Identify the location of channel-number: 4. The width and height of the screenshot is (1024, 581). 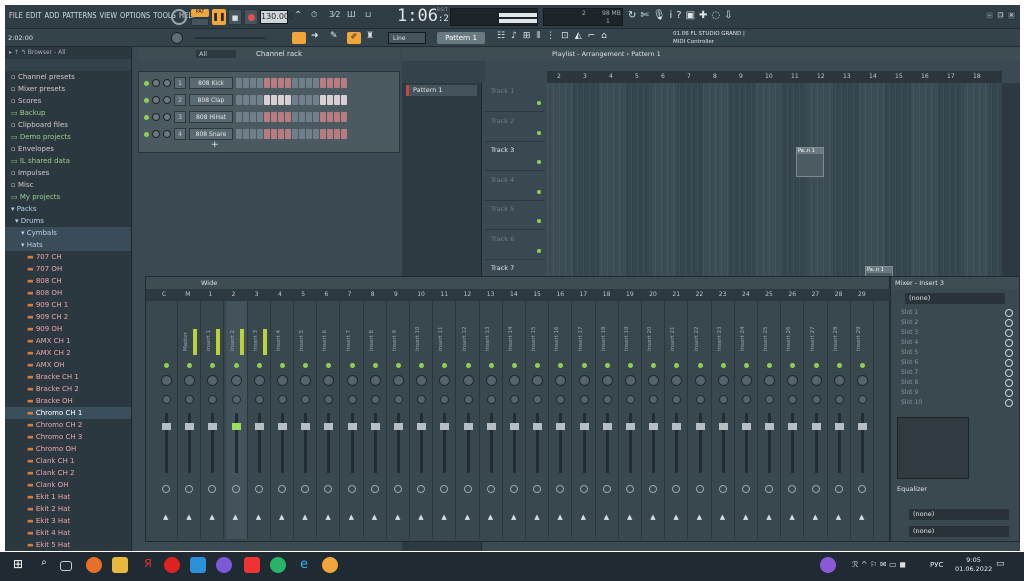
(180, 134).